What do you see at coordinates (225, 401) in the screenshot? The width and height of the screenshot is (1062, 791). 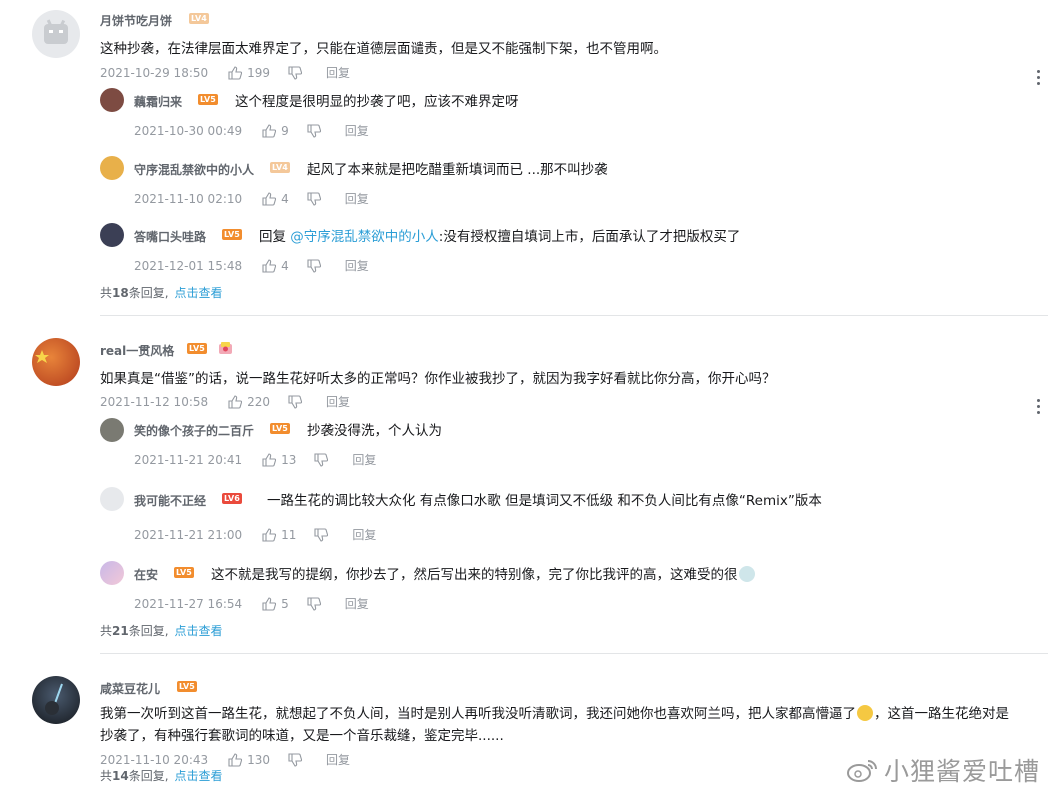 I see `comment-meta: 2021-11-12 10:58 220 回复` at bounding box center [225, 401].